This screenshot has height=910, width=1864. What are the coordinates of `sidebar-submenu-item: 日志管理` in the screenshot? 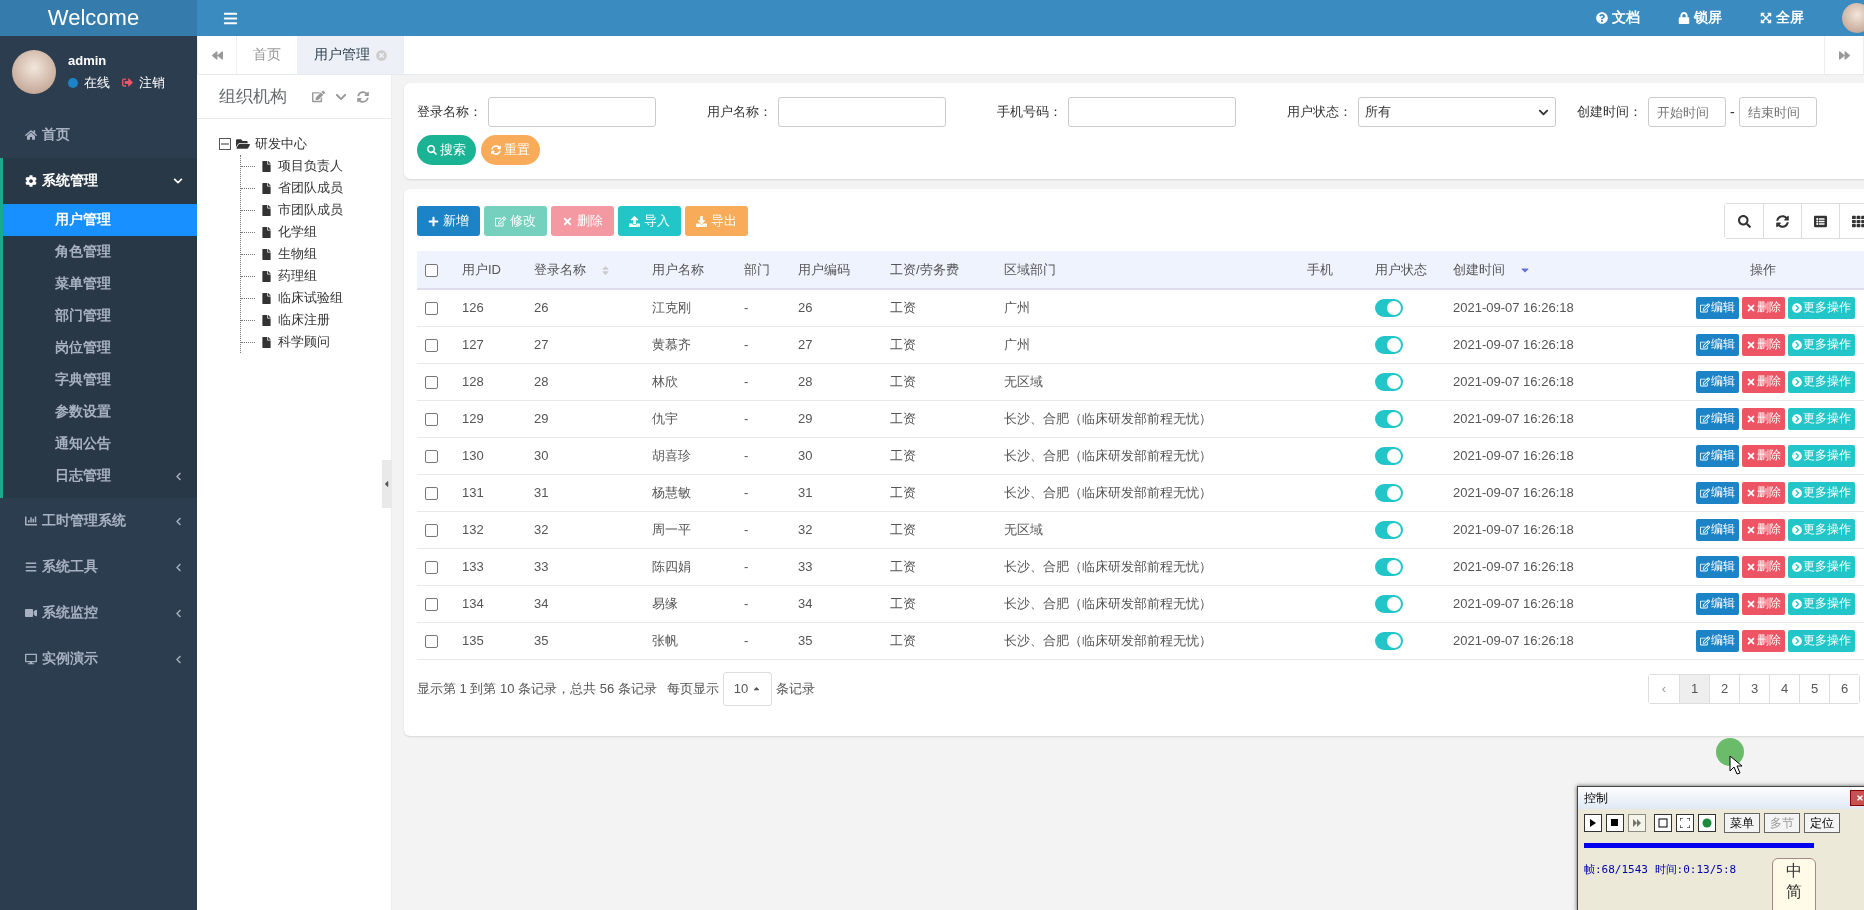 It's located at (100, 476).